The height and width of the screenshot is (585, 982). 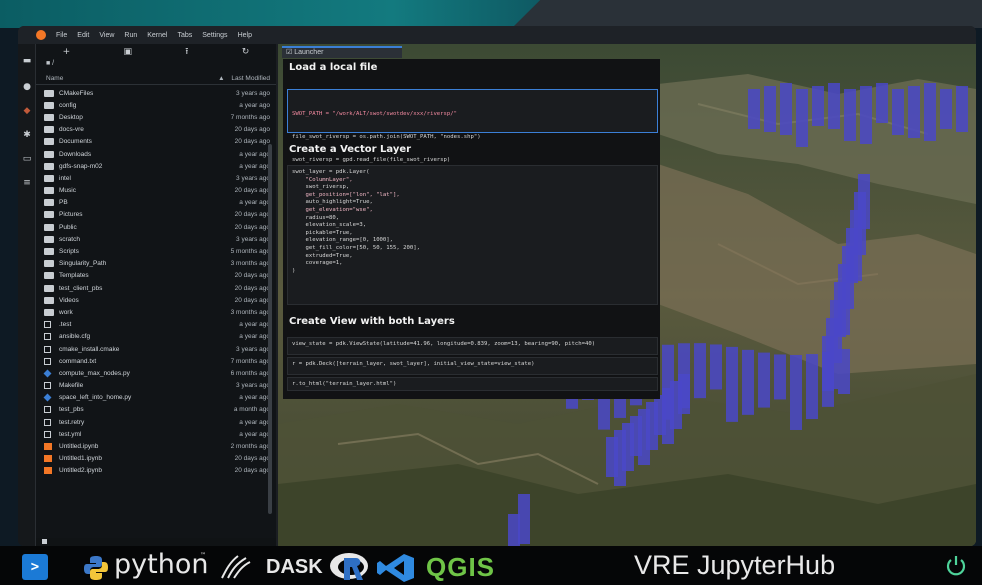 I want to click on file-row: compute_max_nodes.py 6 months ago, so click(x=156, y=373).